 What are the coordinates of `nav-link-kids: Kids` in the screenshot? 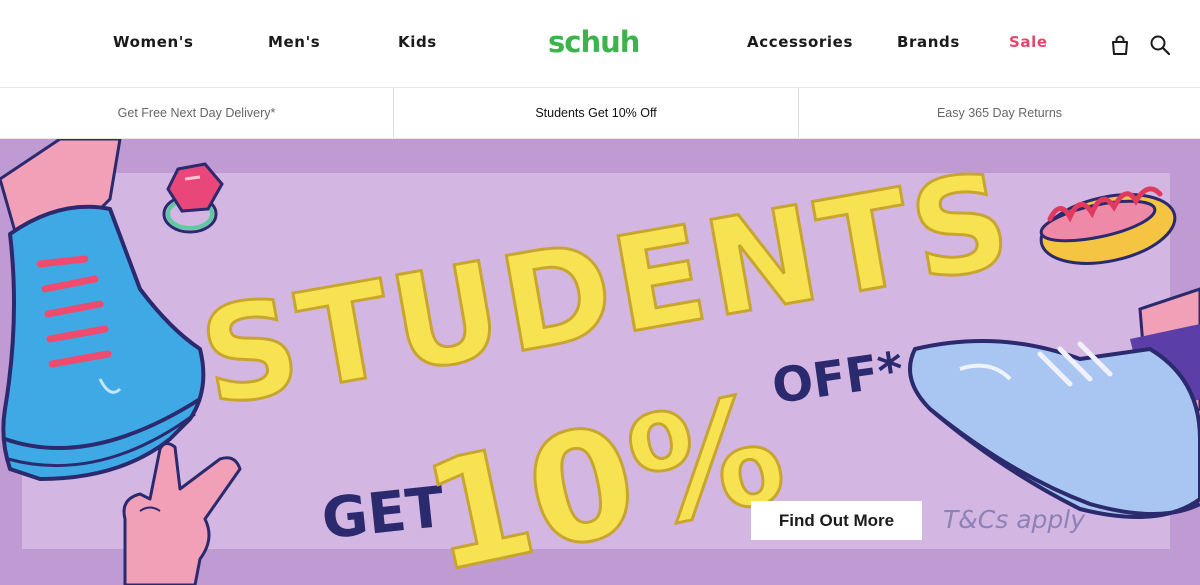 It's located at (417, 42).